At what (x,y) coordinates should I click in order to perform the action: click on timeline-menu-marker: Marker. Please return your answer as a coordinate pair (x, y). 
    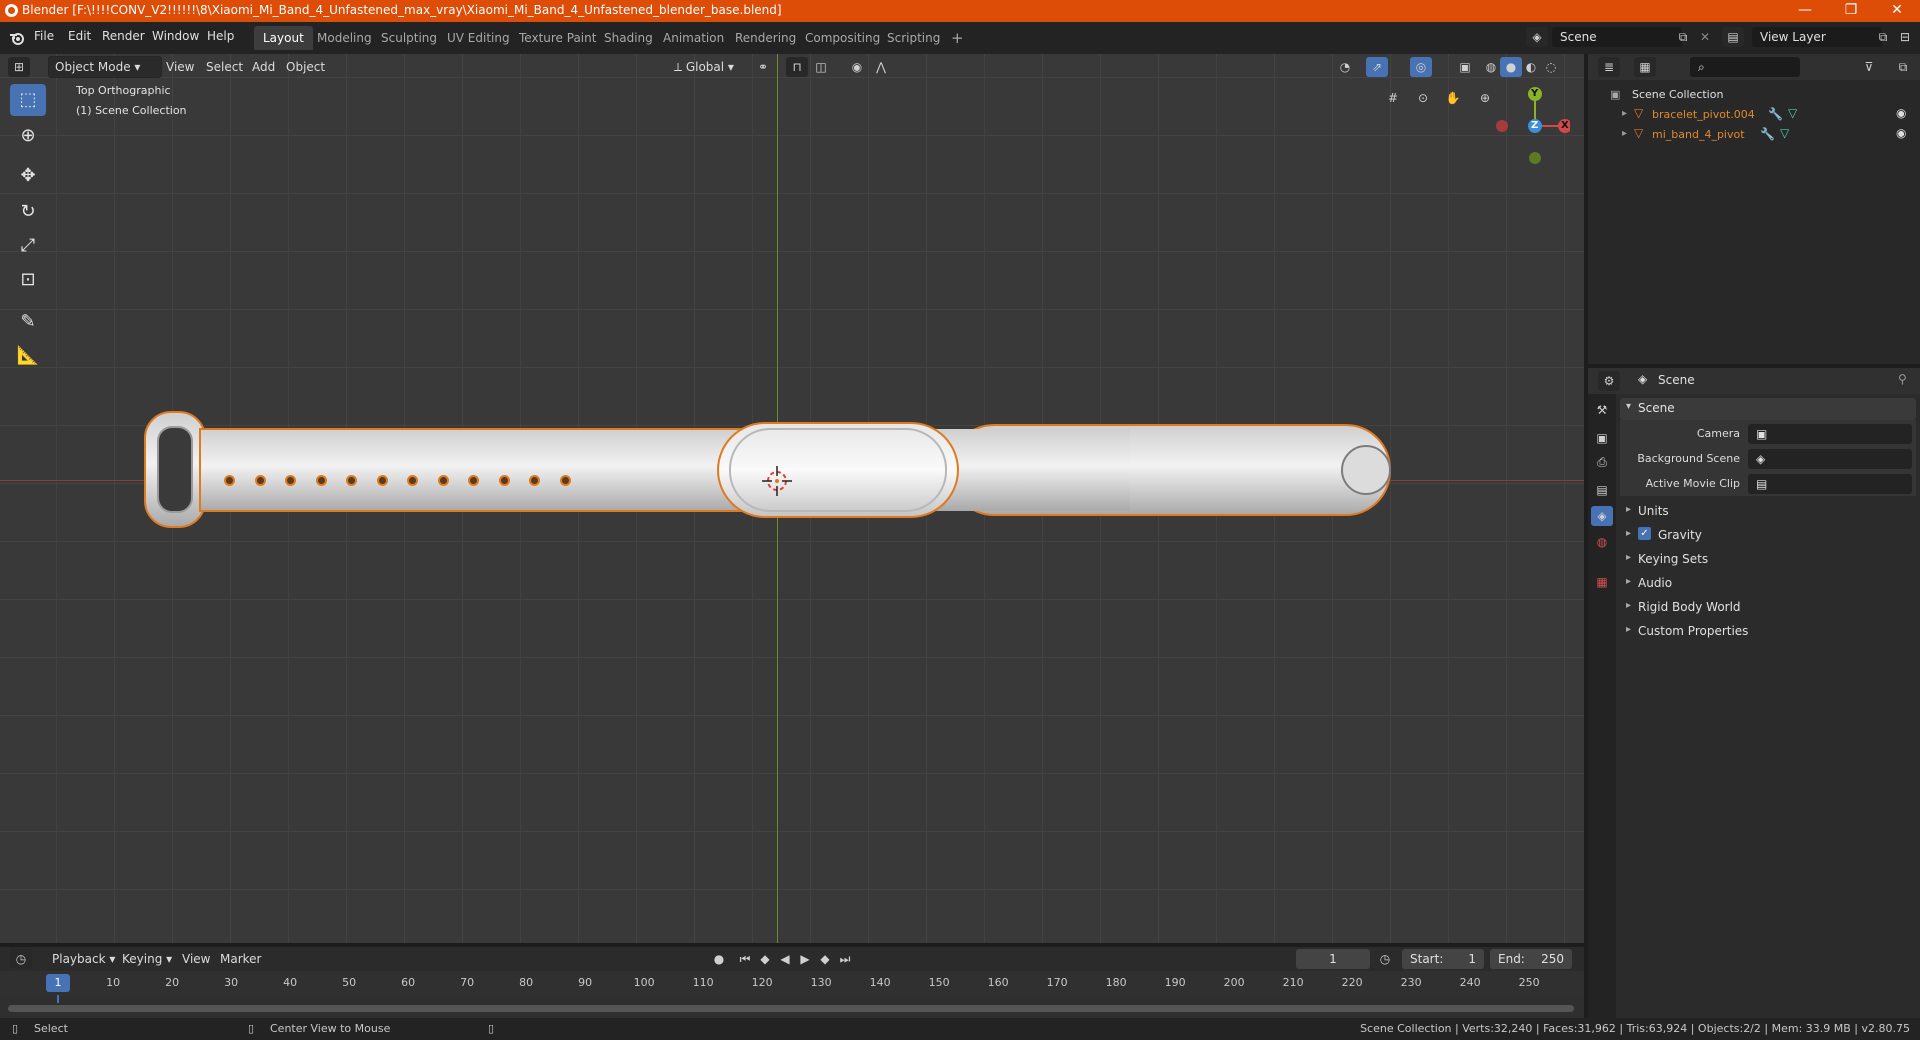
    Looking at the image, I should click on (240, 959).